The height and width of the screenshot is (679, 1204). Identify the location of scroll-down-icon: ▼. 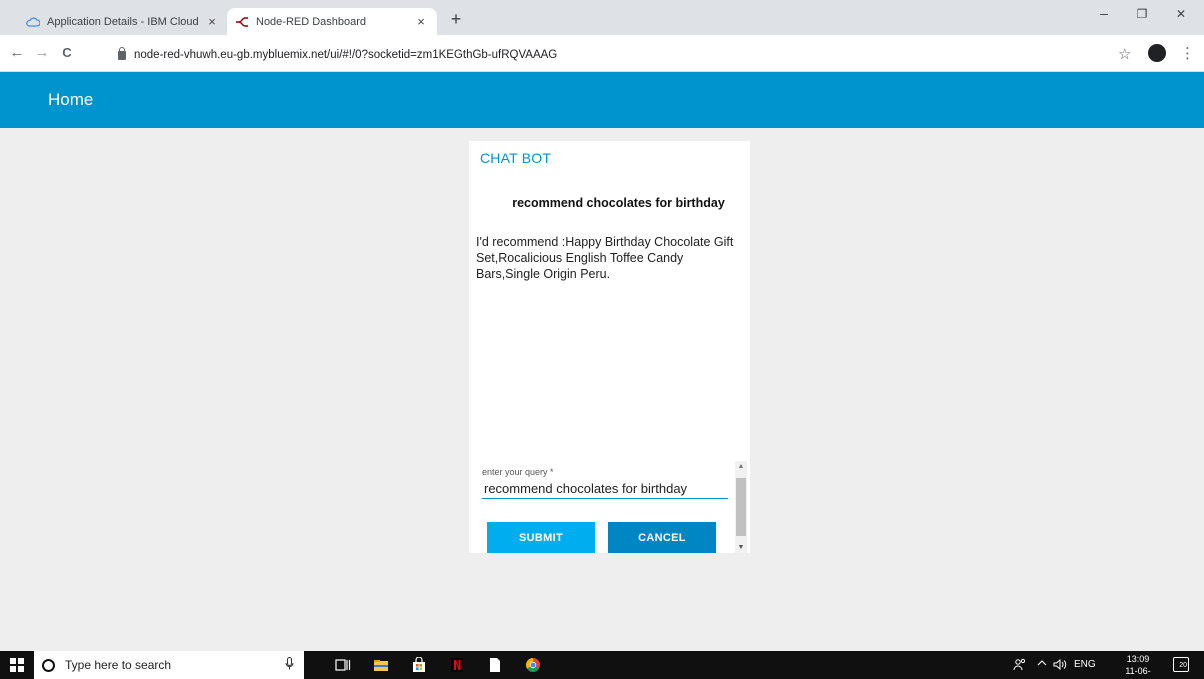
(741, 547).